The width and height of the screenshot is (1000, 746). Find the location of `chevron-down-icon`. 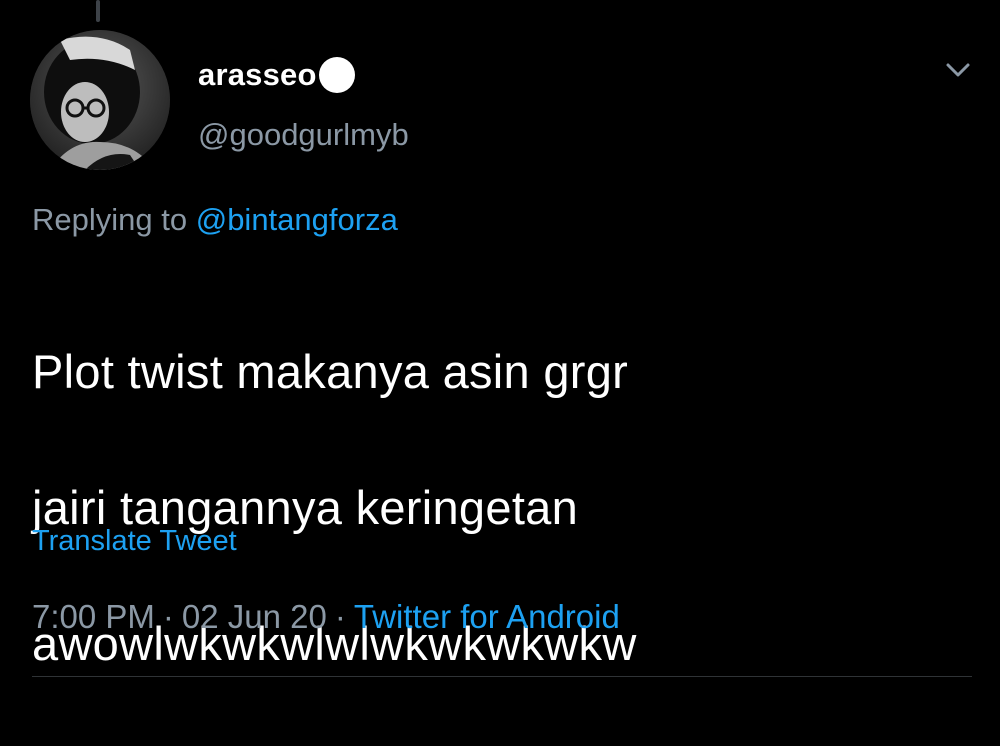

chevron-down-icon is located at coordinates (958, 70).